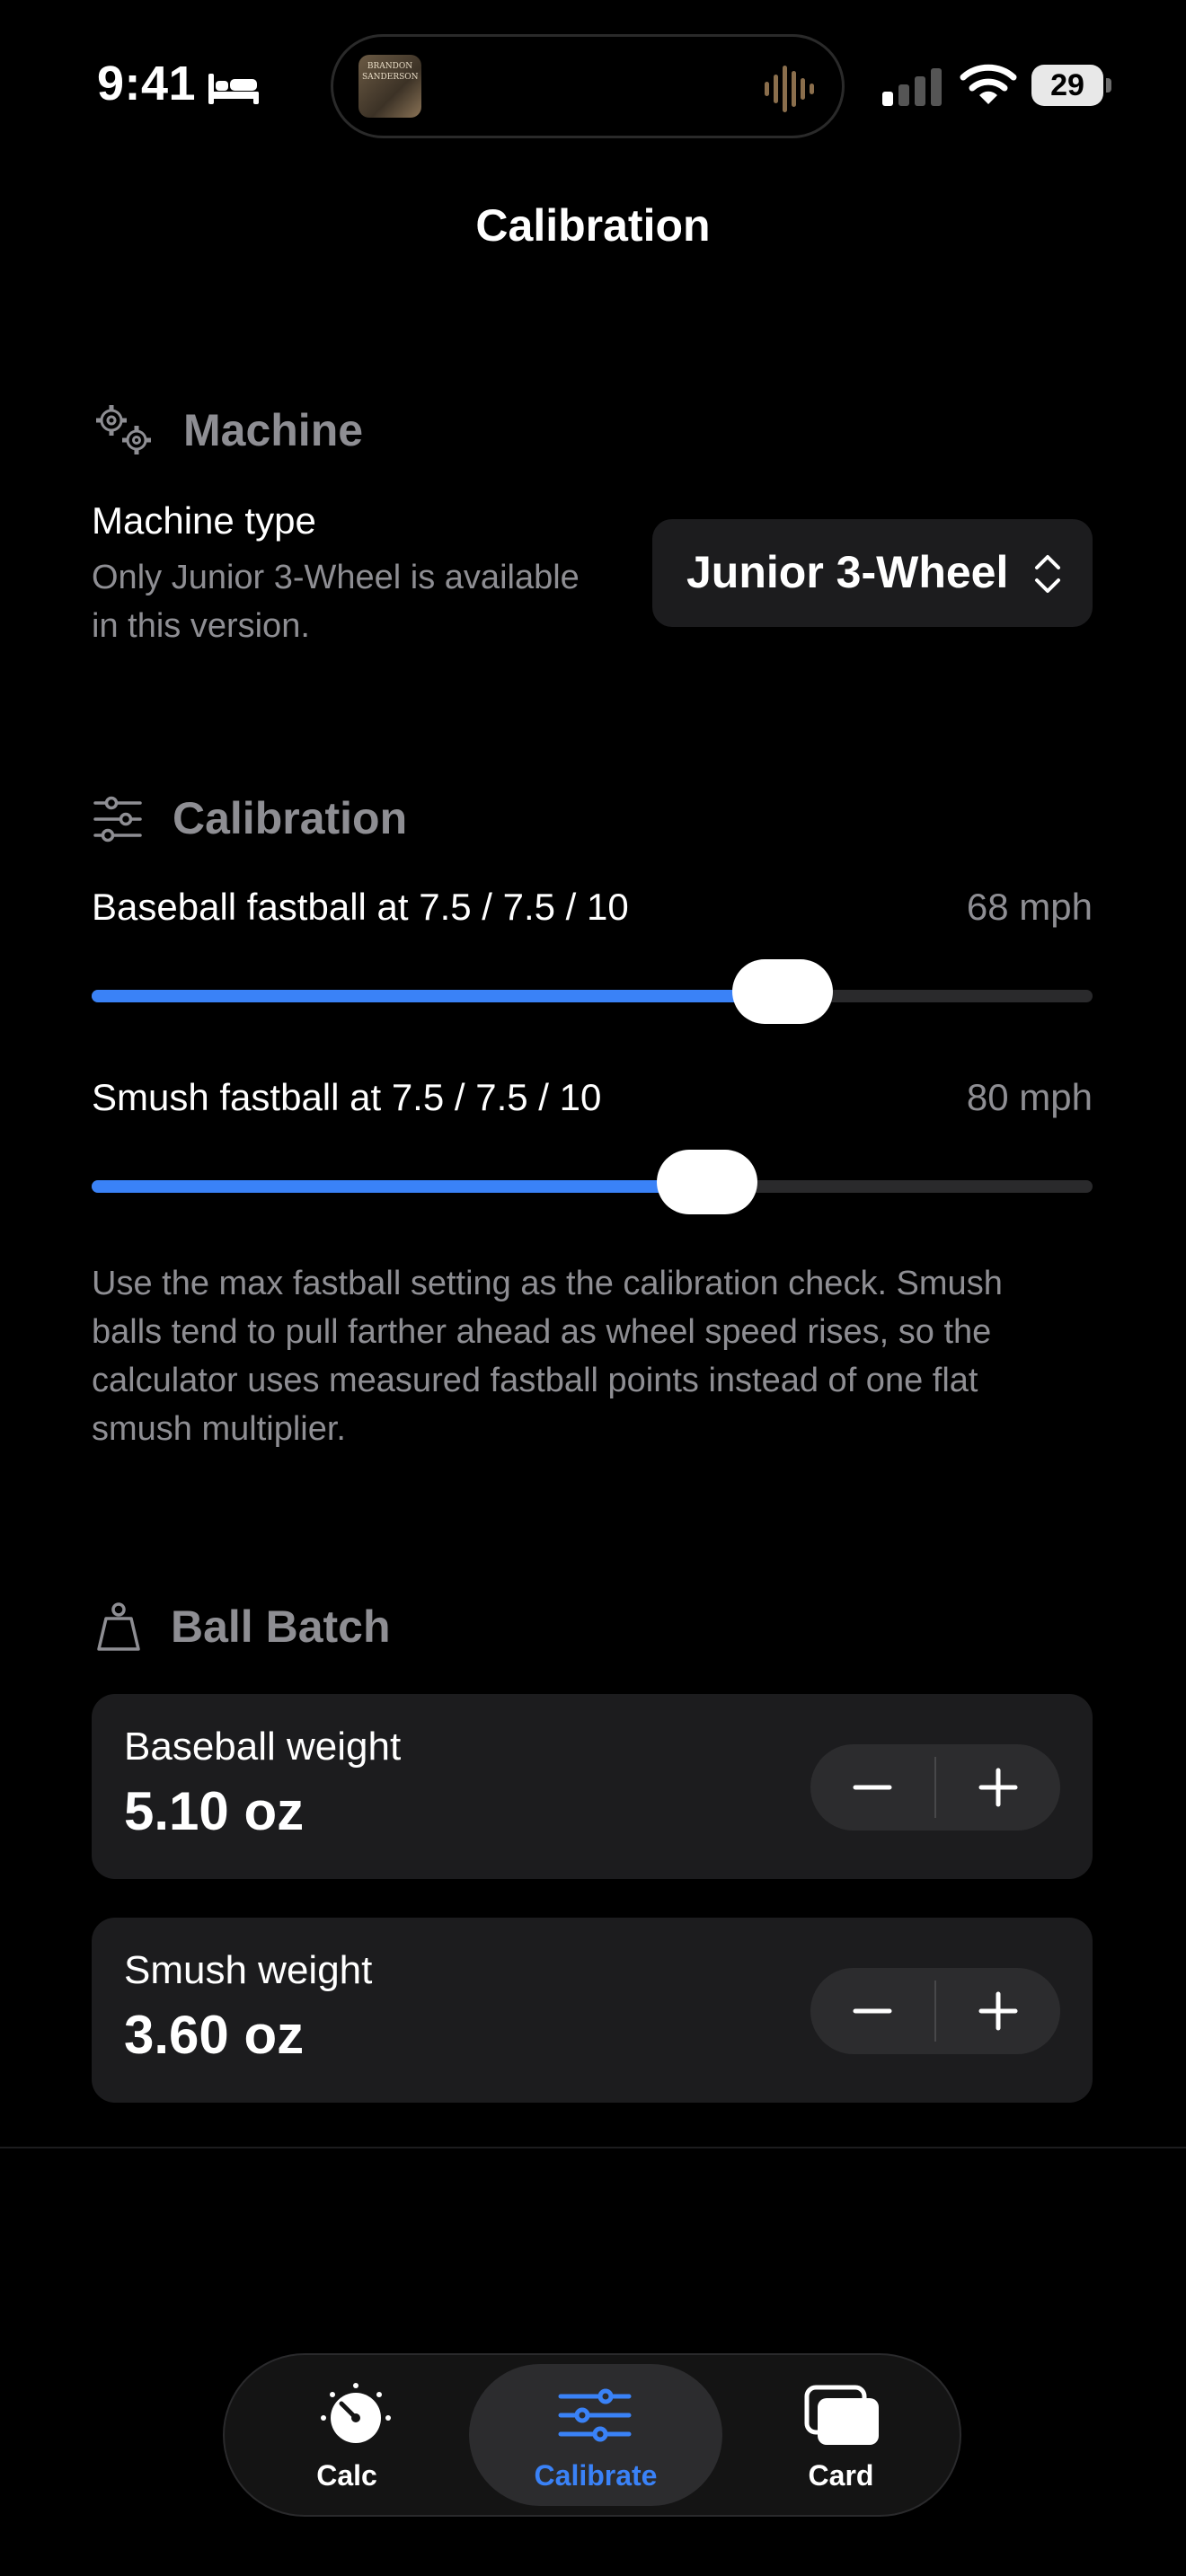  Describe the element at coordinates (912, 87) in the screenshot. I see `cellular-signal-icon` at that location.